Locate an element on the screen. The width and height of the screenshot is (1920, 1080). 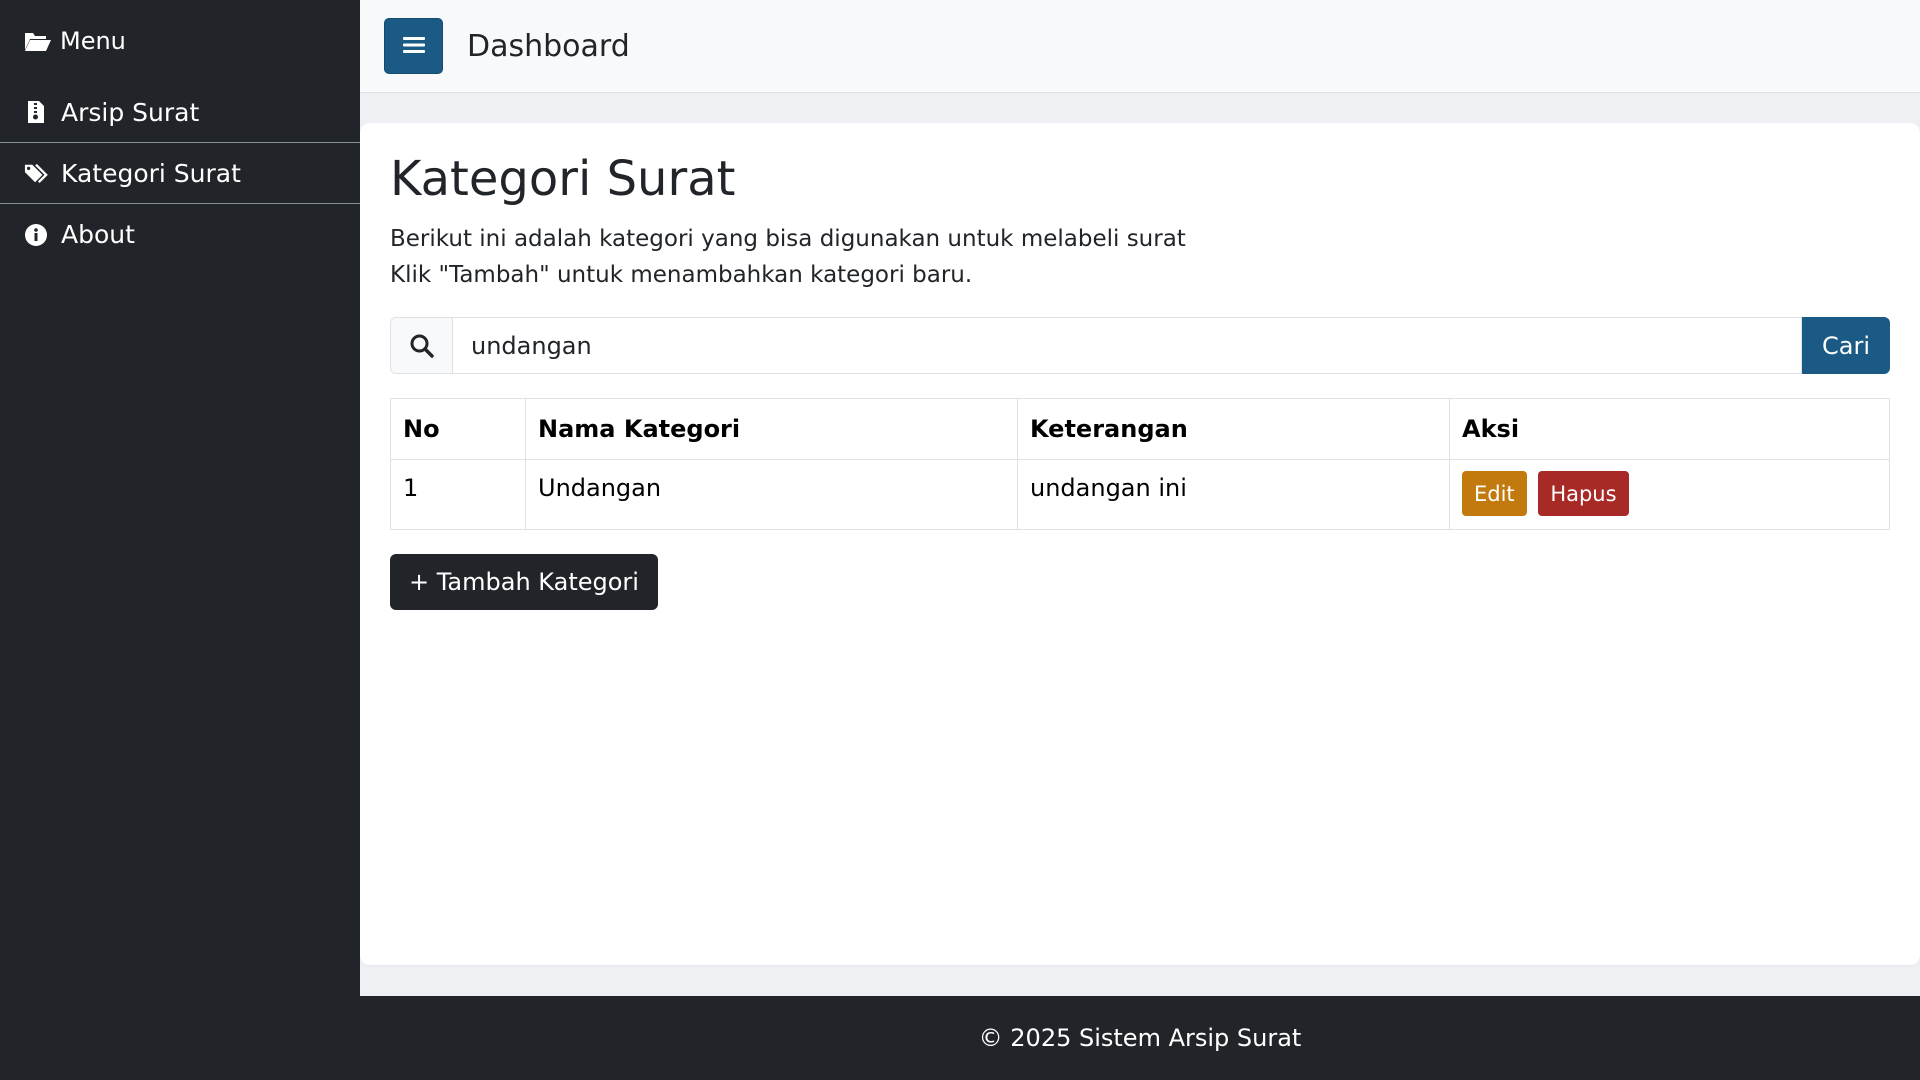
cell-nama-kategori: Undangan is located at coordinates (771, 494).